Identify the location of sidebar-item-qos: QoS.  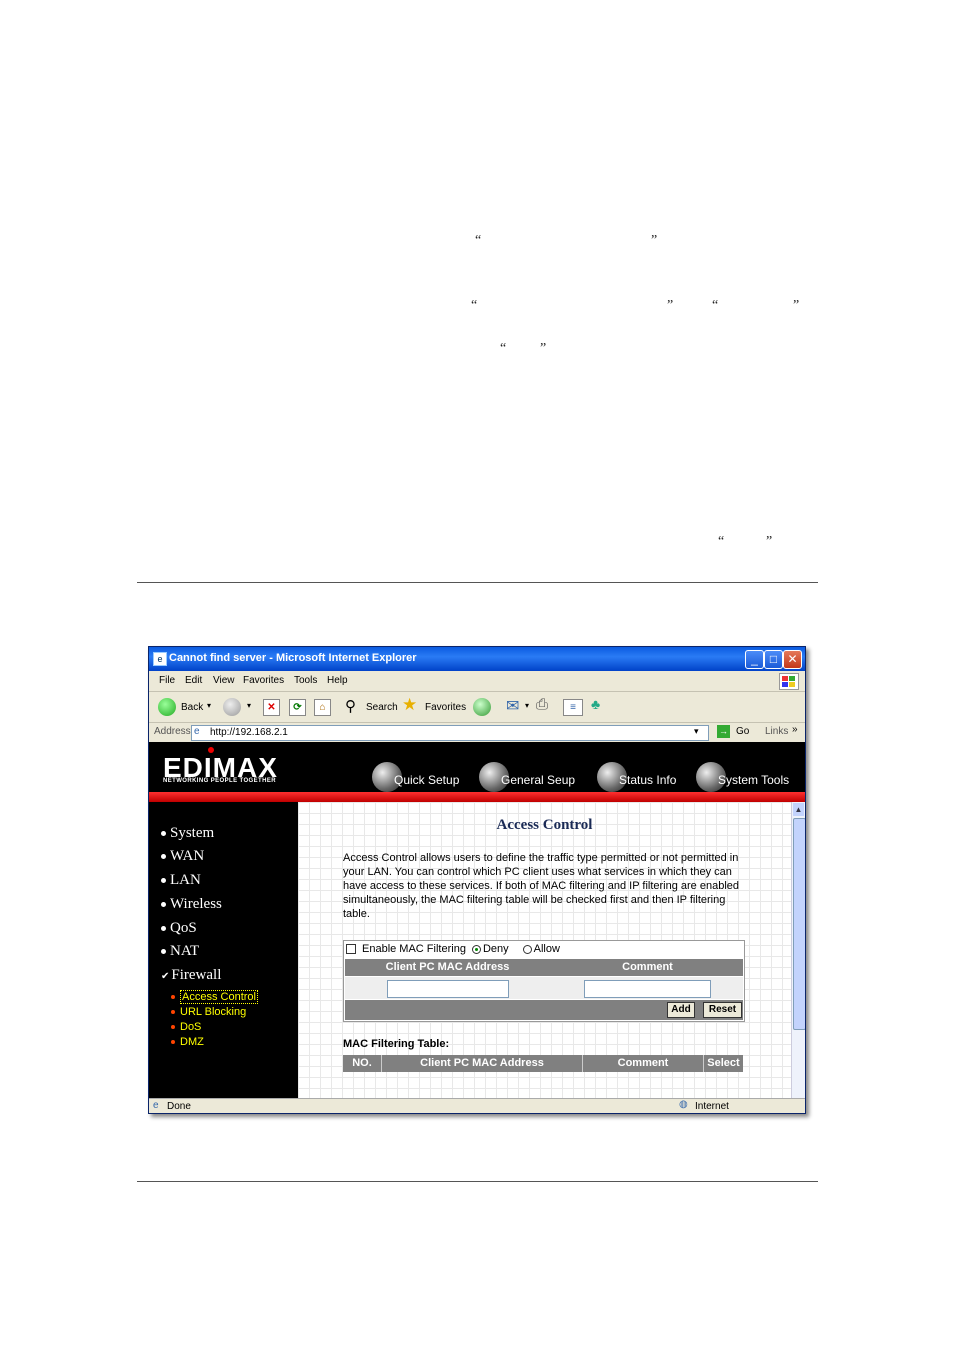
(179, 928).